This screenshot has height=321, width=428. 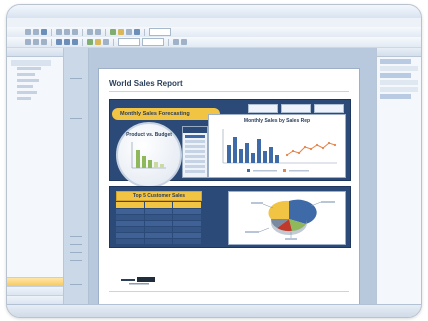 What do you see at coordinates (229, 91) in the screenshot?
I see `header-rule` at bounding box center [229, 91].